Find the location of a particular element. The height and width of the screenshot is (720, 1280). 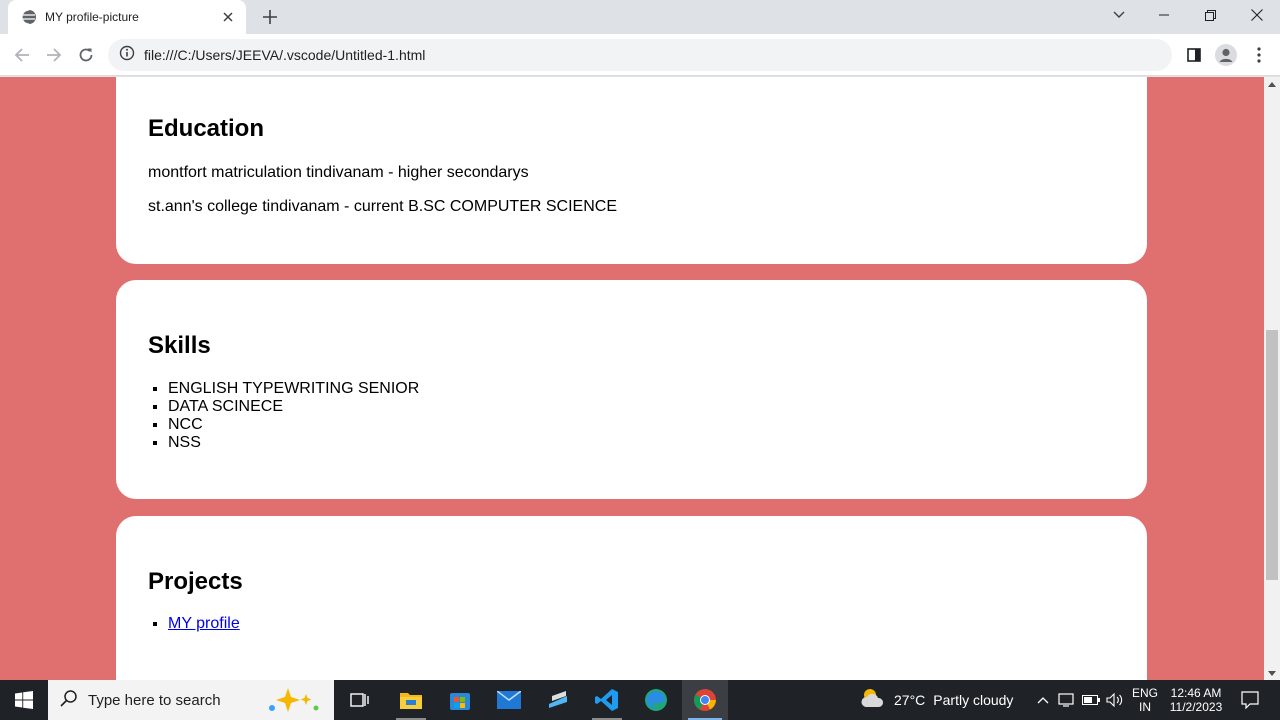

scroll-up-arrow-icon is located at coordinates (1272, 84).